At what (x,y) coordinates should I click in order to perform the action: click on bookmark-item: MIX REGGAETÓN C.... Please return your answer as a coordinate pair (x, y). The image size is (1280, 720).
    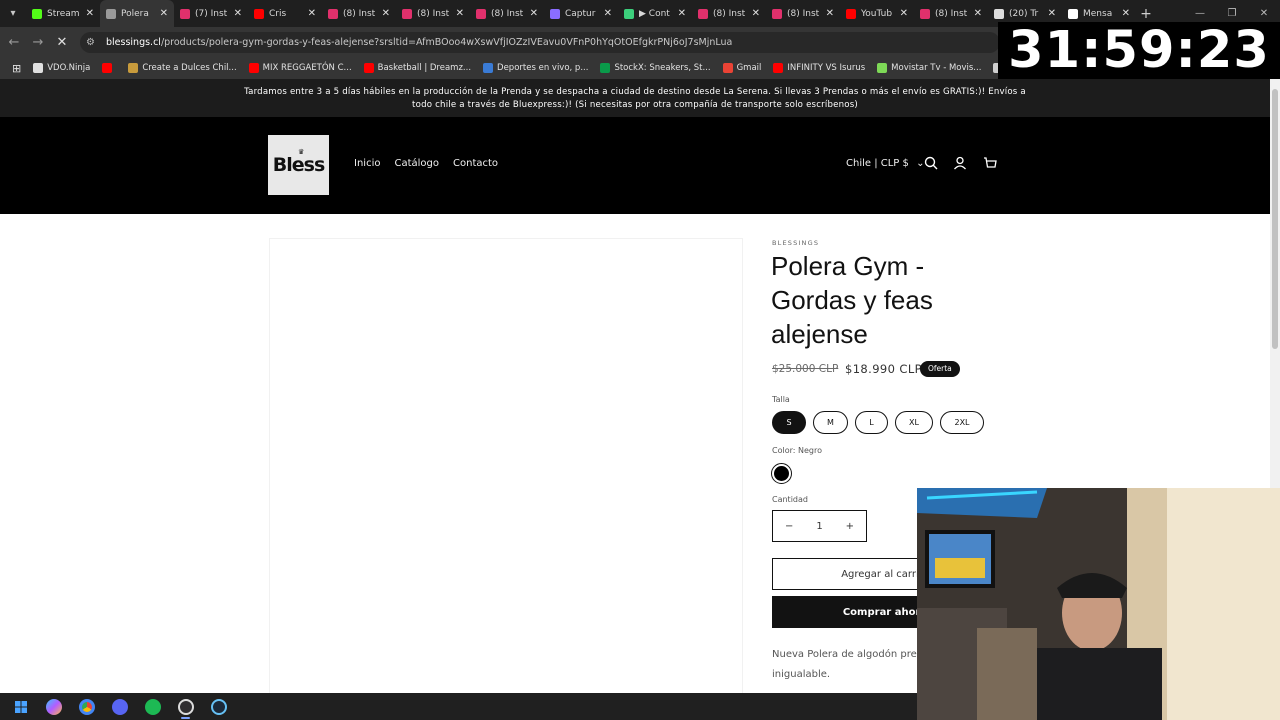
    Looking at the image, I should click on (300, 68).